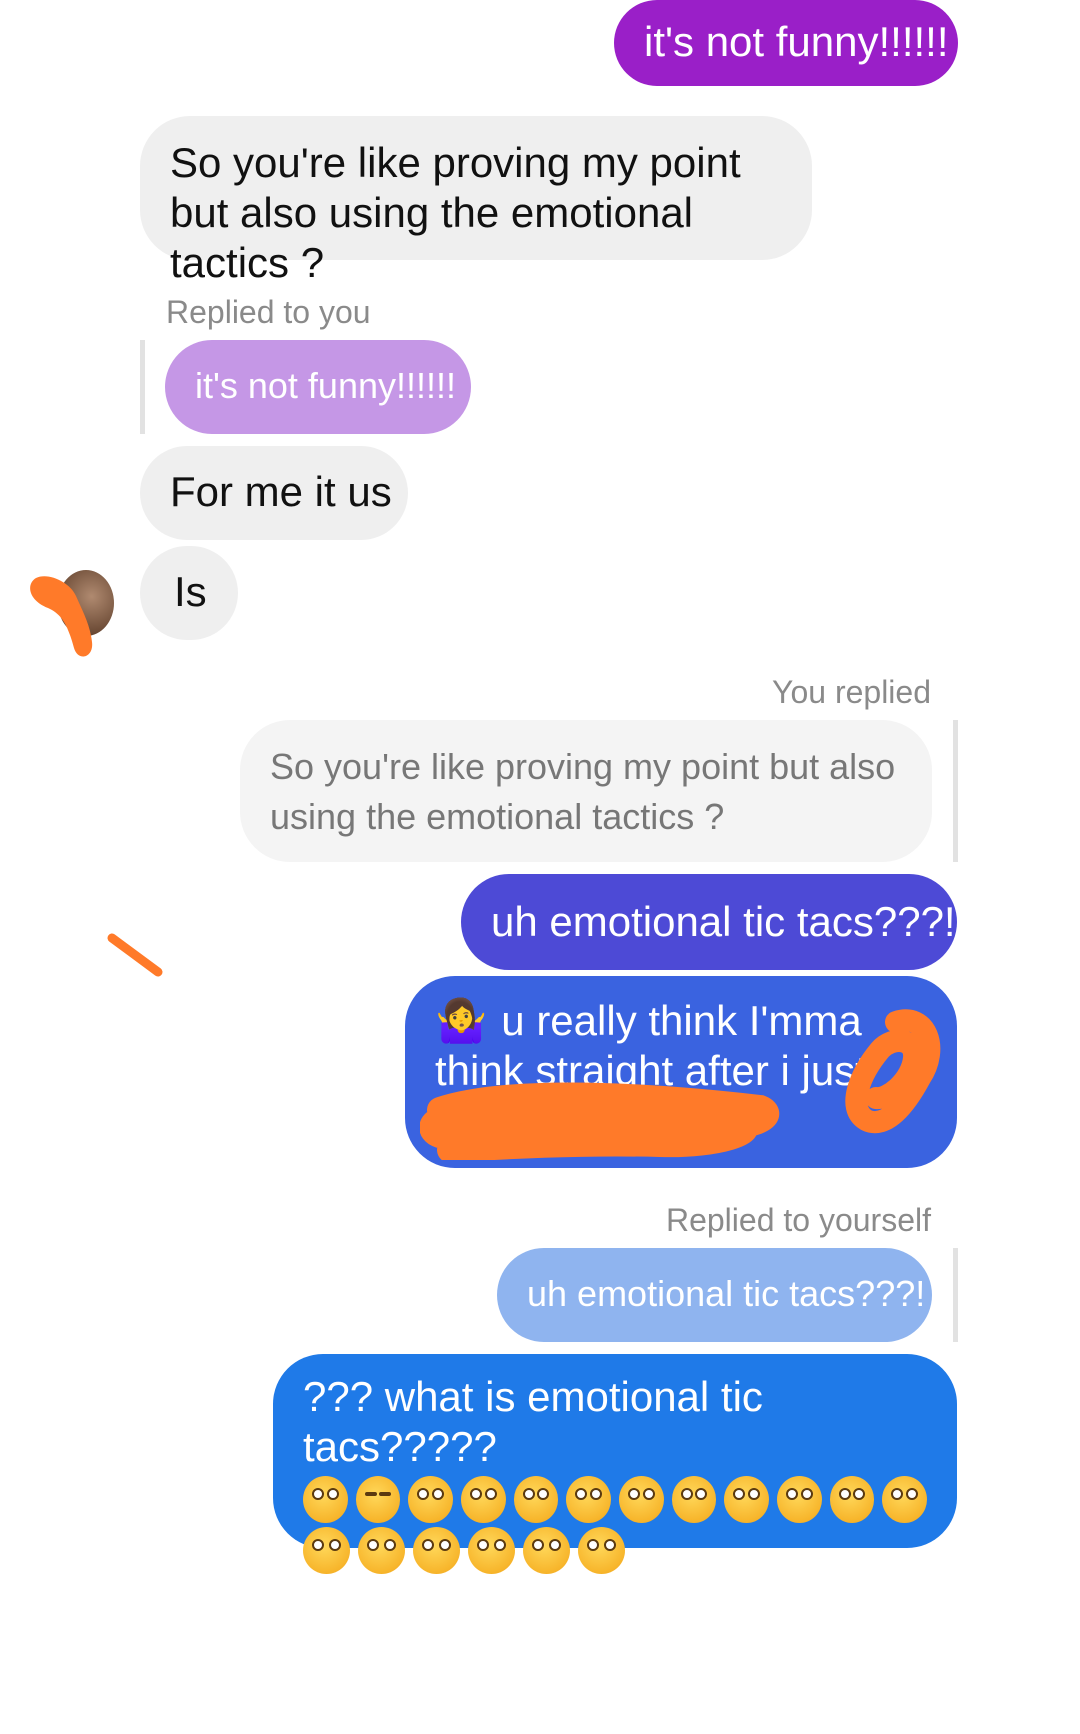 This screenshot has width=1080, height=1734. I want to click on quoted-message: it's not funny!!!!!!, so click(318, 387).